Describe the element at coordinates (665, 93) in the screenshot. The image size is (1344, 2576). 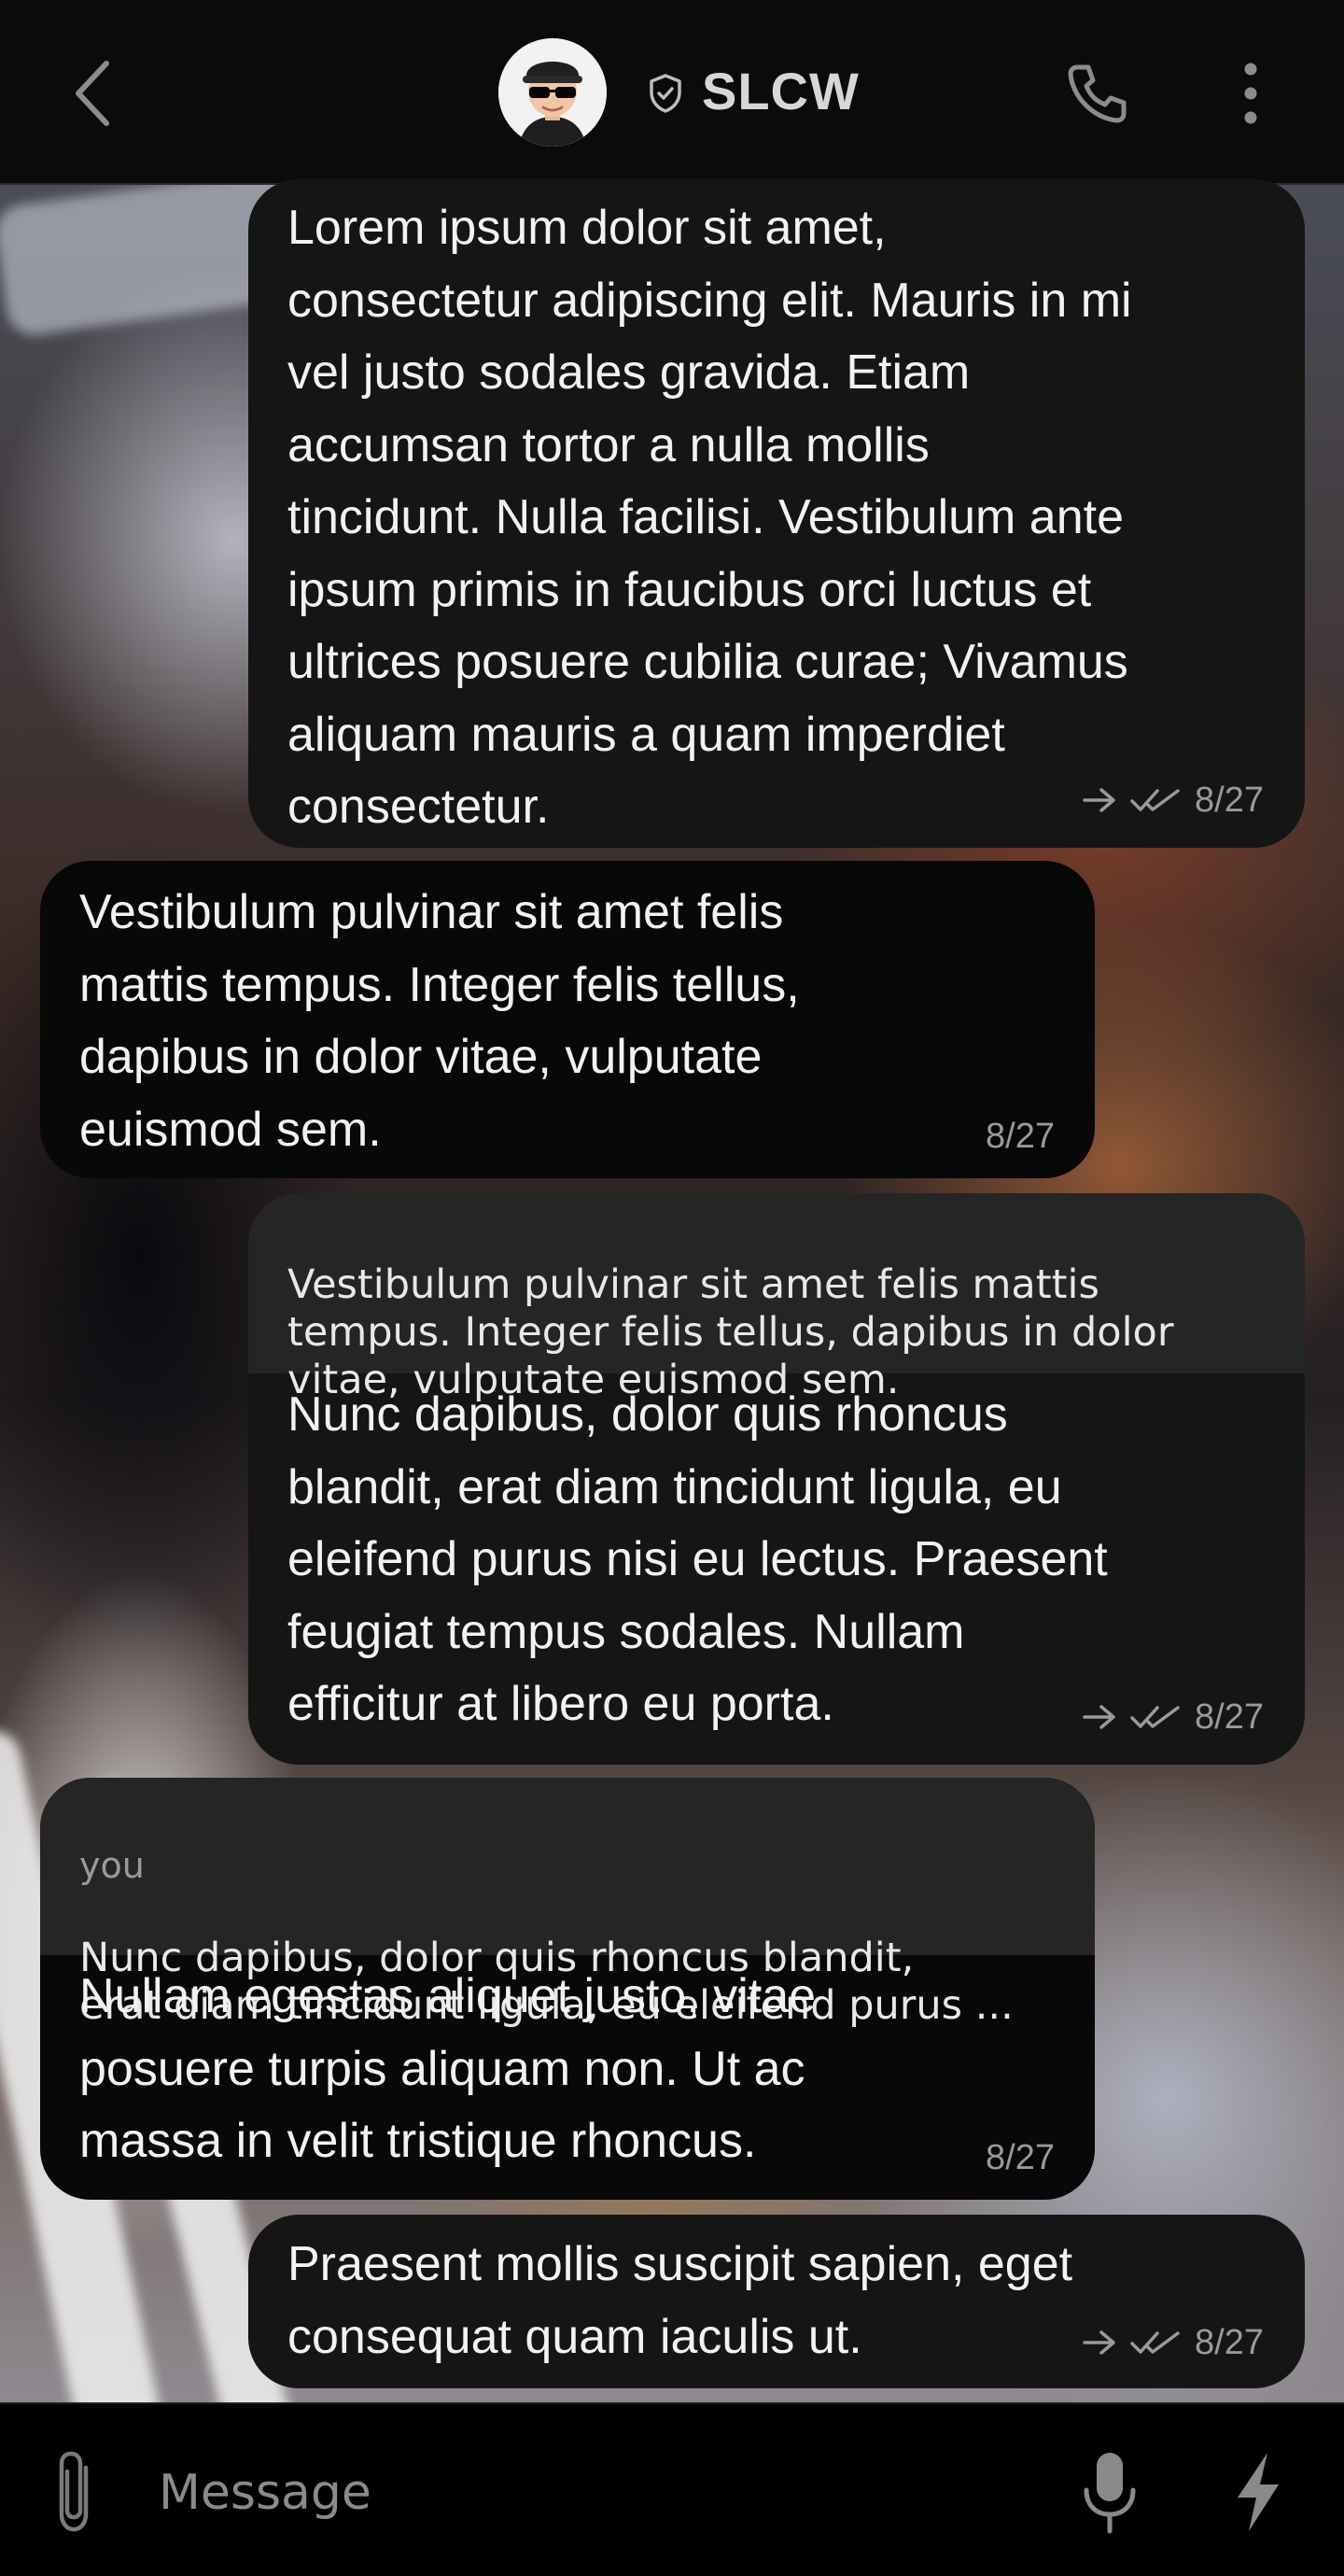
I see `shield-check-icon` at that location.